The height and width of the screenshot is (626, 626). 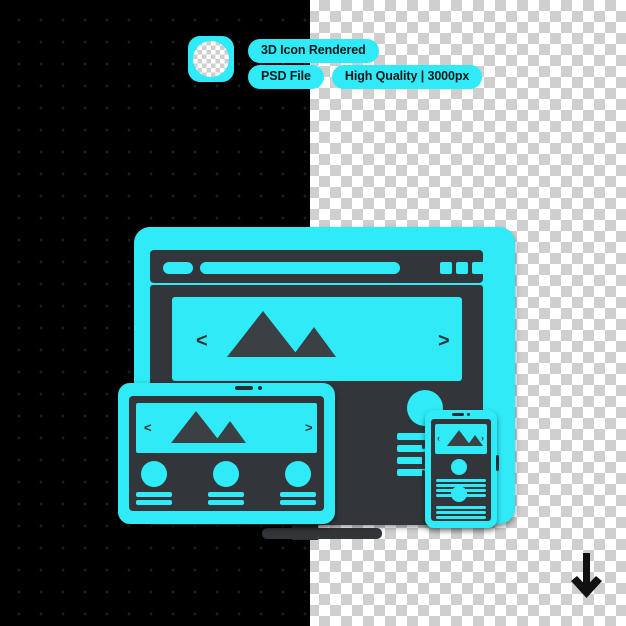 What do you see at coordinates (260, 388) in the screenshot?
I see `tablet-camera-icon` at bounding box center [260, 388].